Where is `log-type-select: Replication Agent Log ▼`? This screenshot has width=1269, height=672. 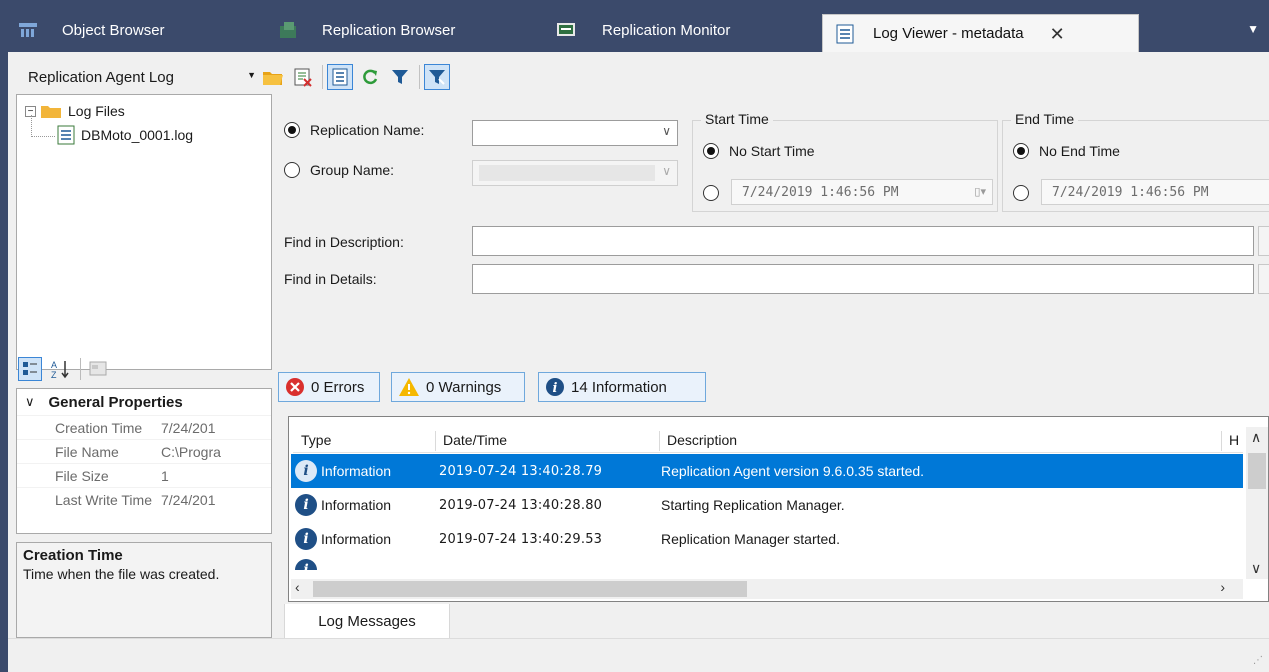 log-type-select: Replication Agent Log ▼ is located at coordinates (136, 77).